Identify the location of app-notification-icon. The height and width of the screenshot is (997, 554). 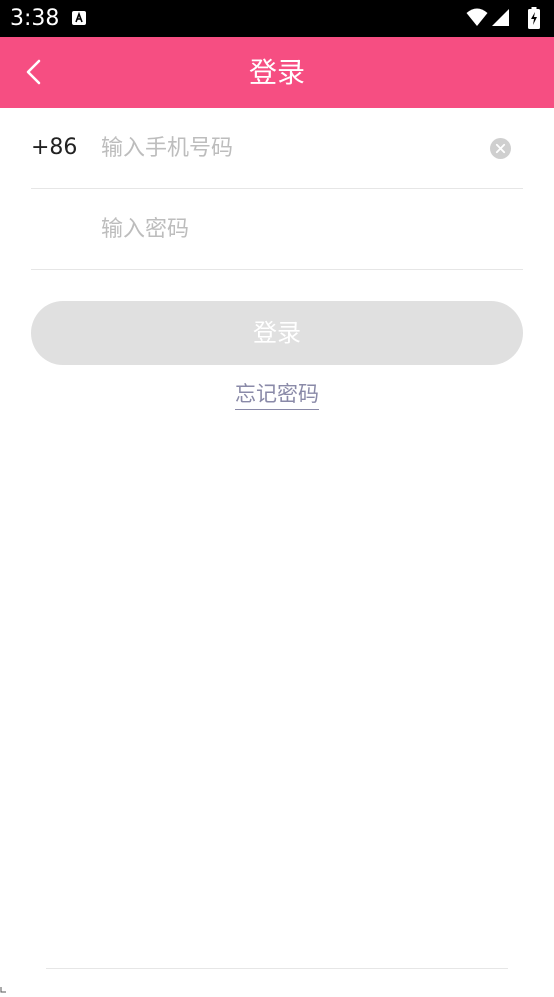
(79, 18).